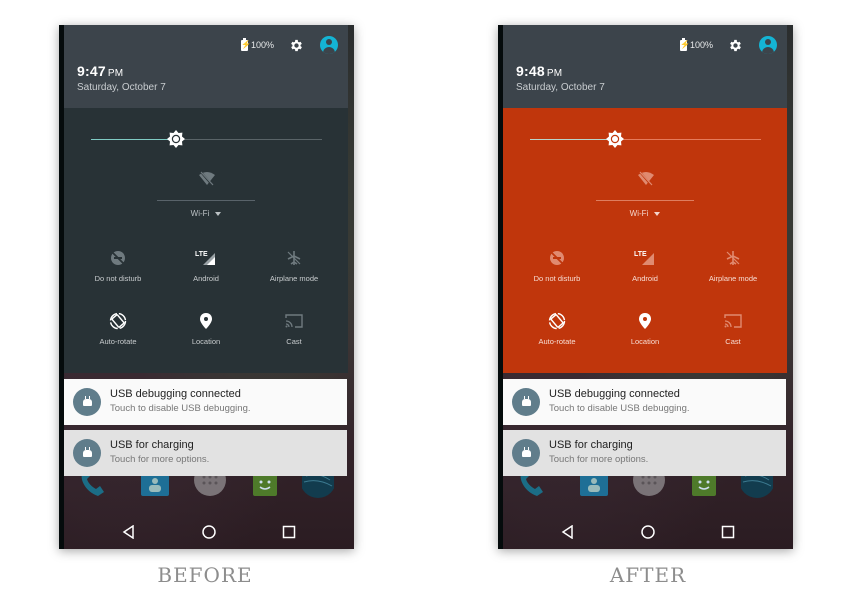  I want to click on wifi-divider, so click(645, 200).